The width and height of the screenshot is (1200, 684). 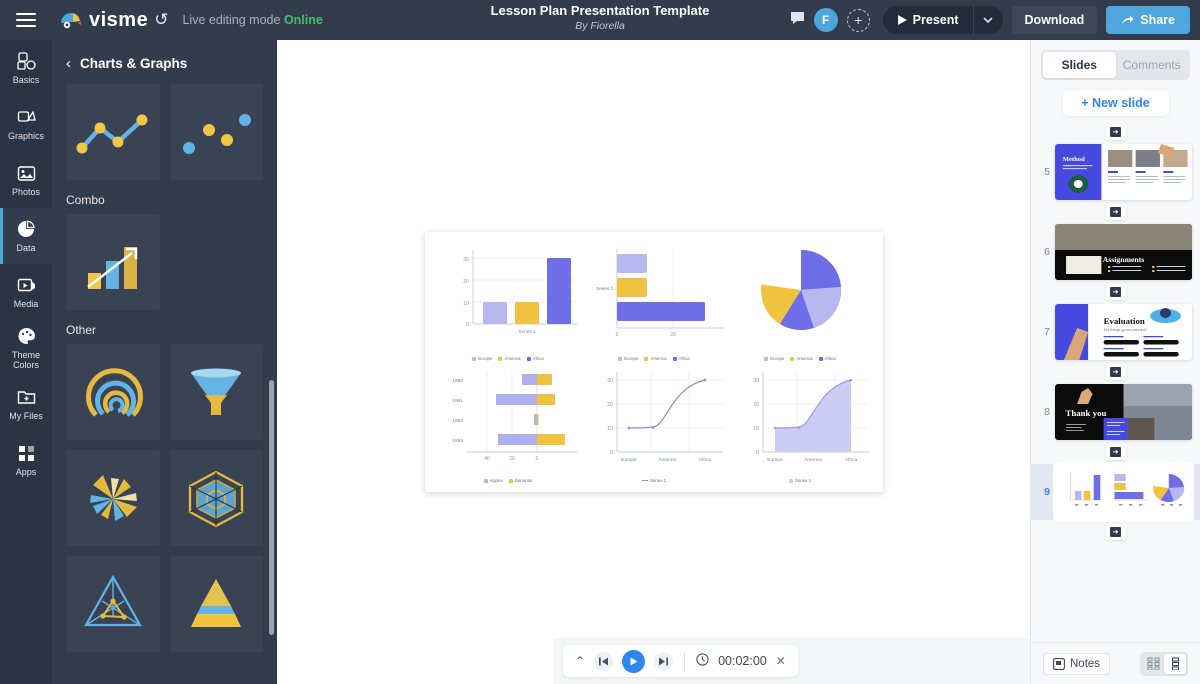 I want to click on list-item: 7 Evaluation Did things go as planned?, so click(x=1115, y=332).